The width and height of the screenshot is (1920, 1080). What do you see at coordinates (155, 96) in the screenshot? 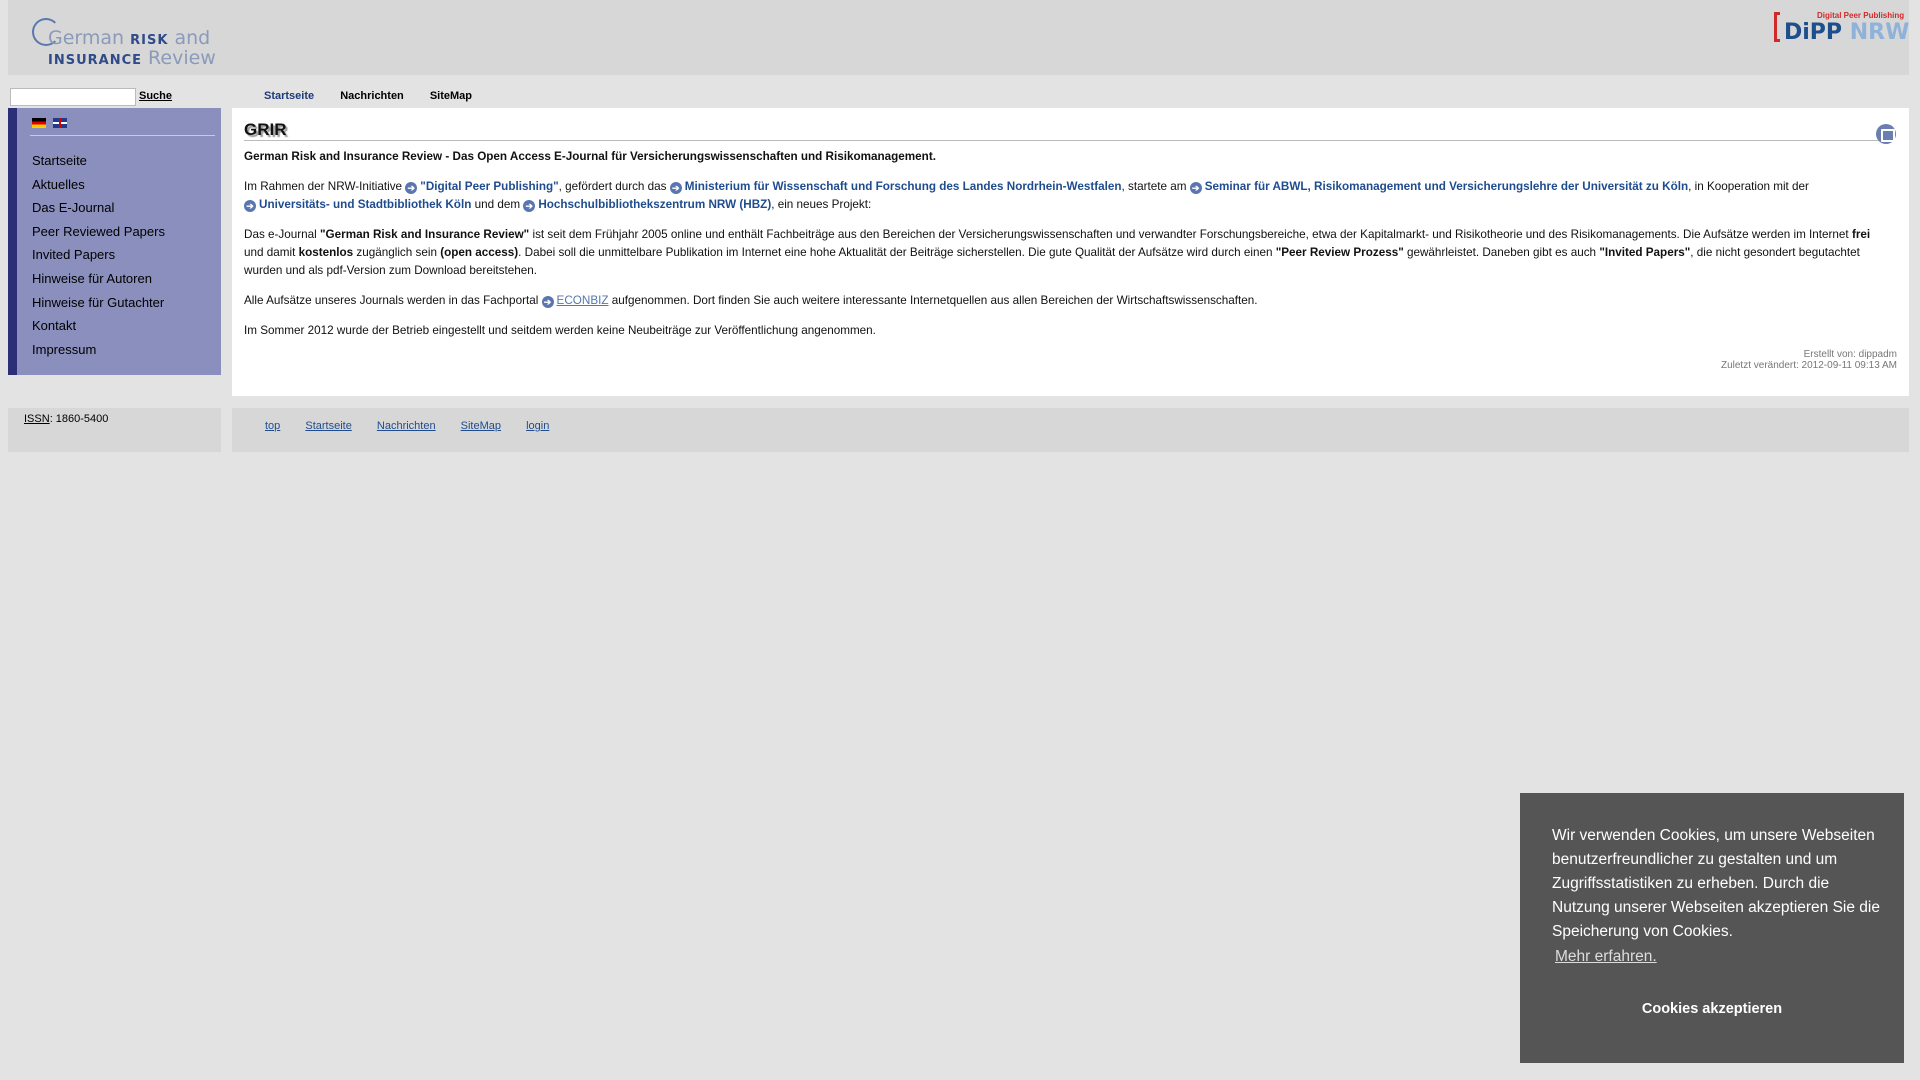
I see `search-button: Suche` at bounding box center [155, 96].